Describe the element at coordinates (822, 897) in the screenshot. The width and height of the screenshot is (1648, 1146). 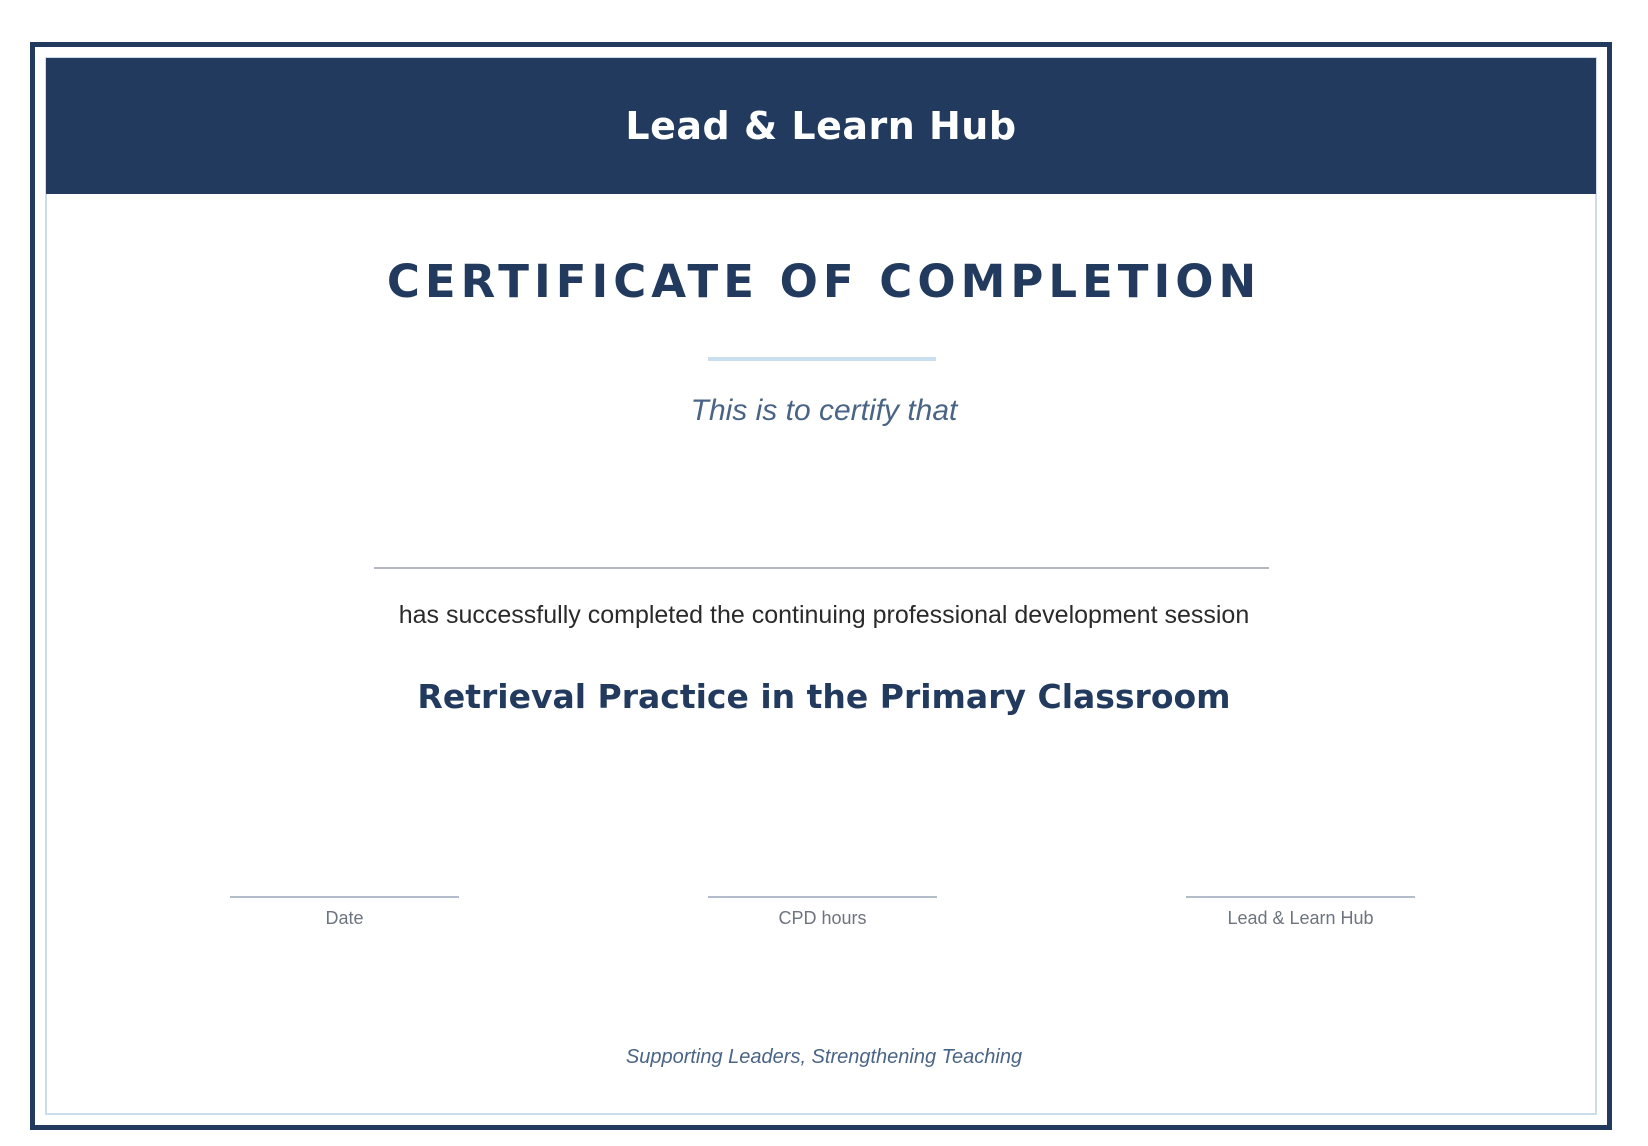
I see `cpd-hours-signature-line` at that location.